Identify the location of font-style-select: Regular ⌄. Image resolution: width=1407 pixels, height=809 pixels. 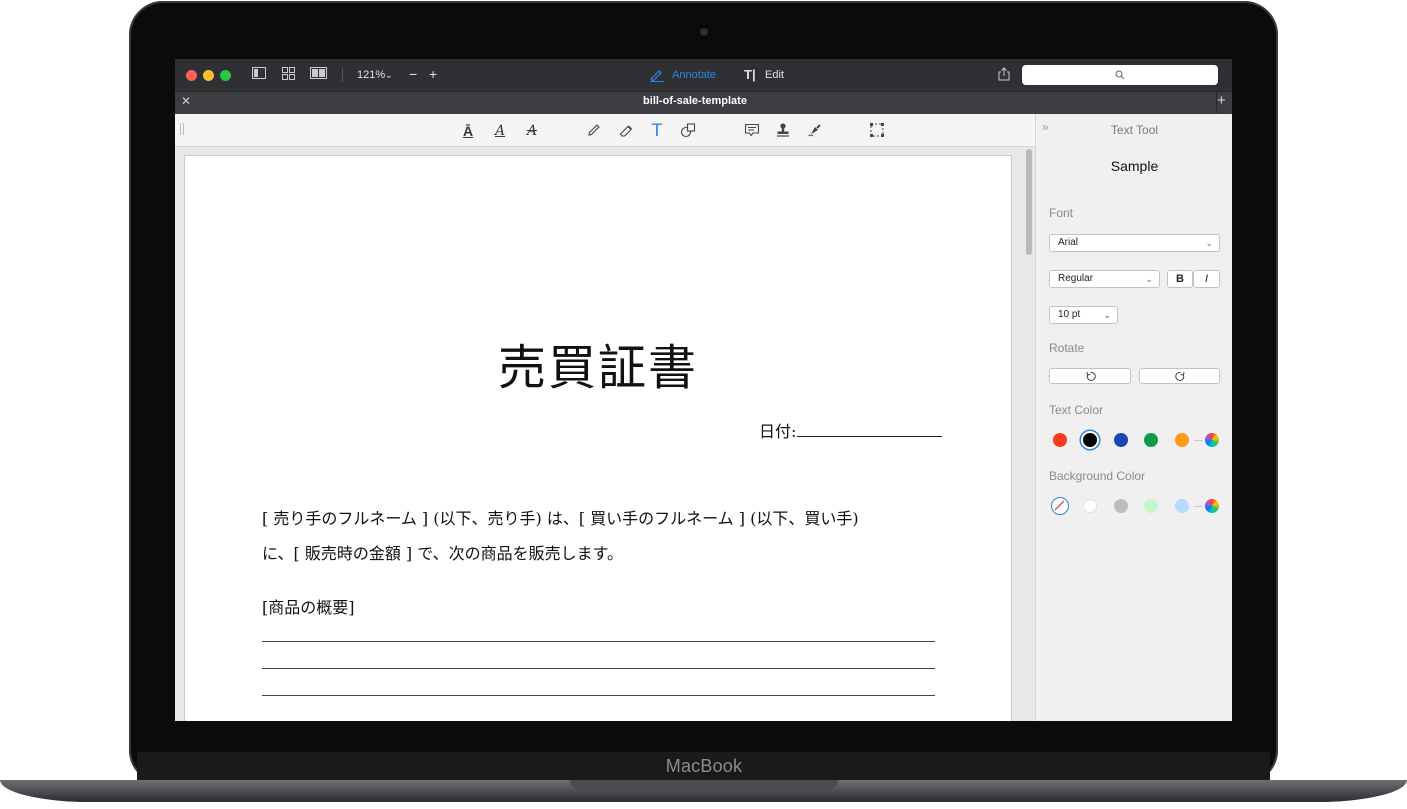
(1104, 279).